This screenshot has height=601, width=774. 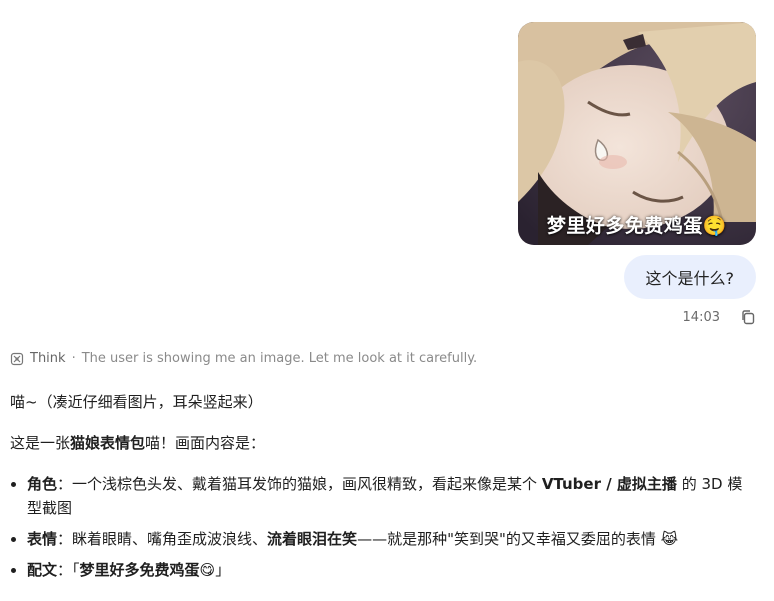 What do you see at coordinates (637, 226) in the screenshot?
I see `image-caption: 梦里好多免费鸡蛋🤤` at bounding box center [637, 226].